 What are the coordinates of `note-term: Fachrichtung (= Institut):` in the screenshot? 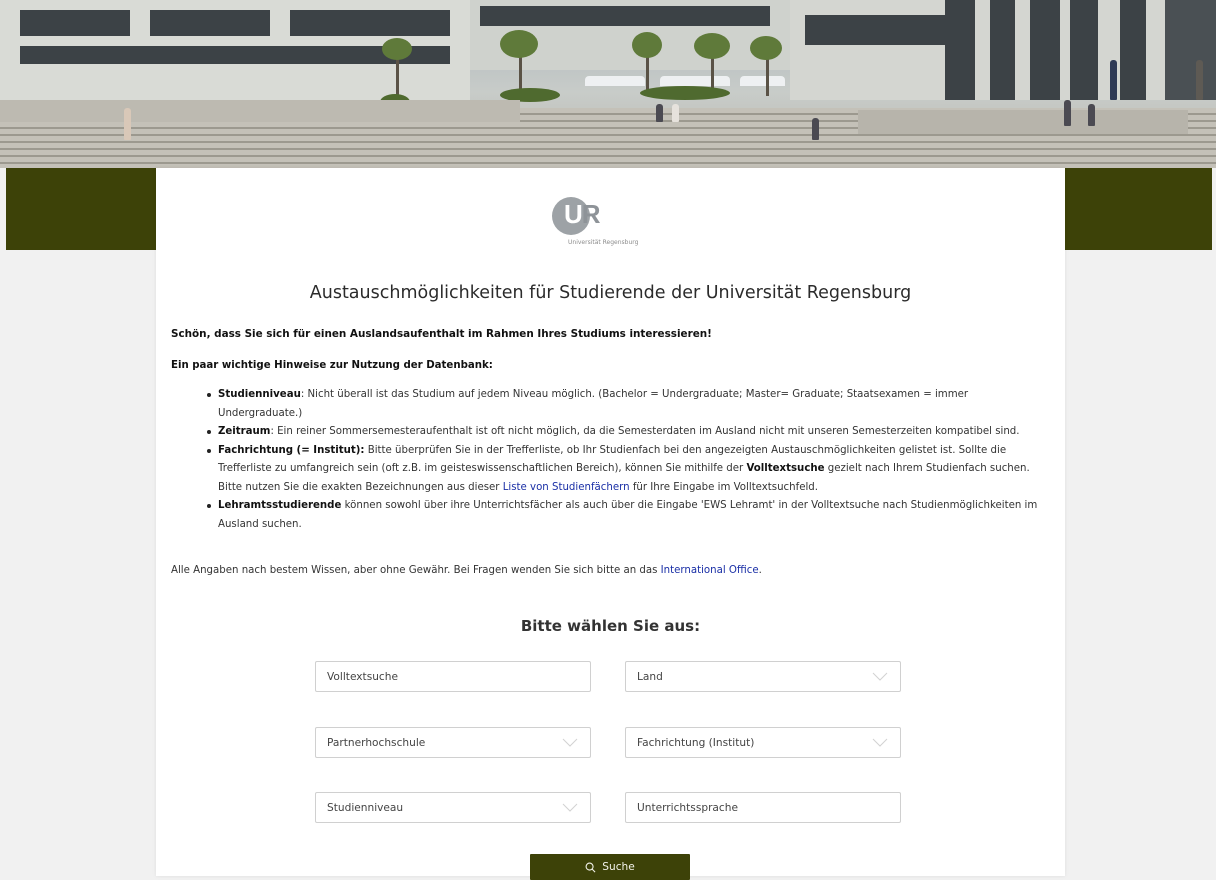 It's located at (291, 450).